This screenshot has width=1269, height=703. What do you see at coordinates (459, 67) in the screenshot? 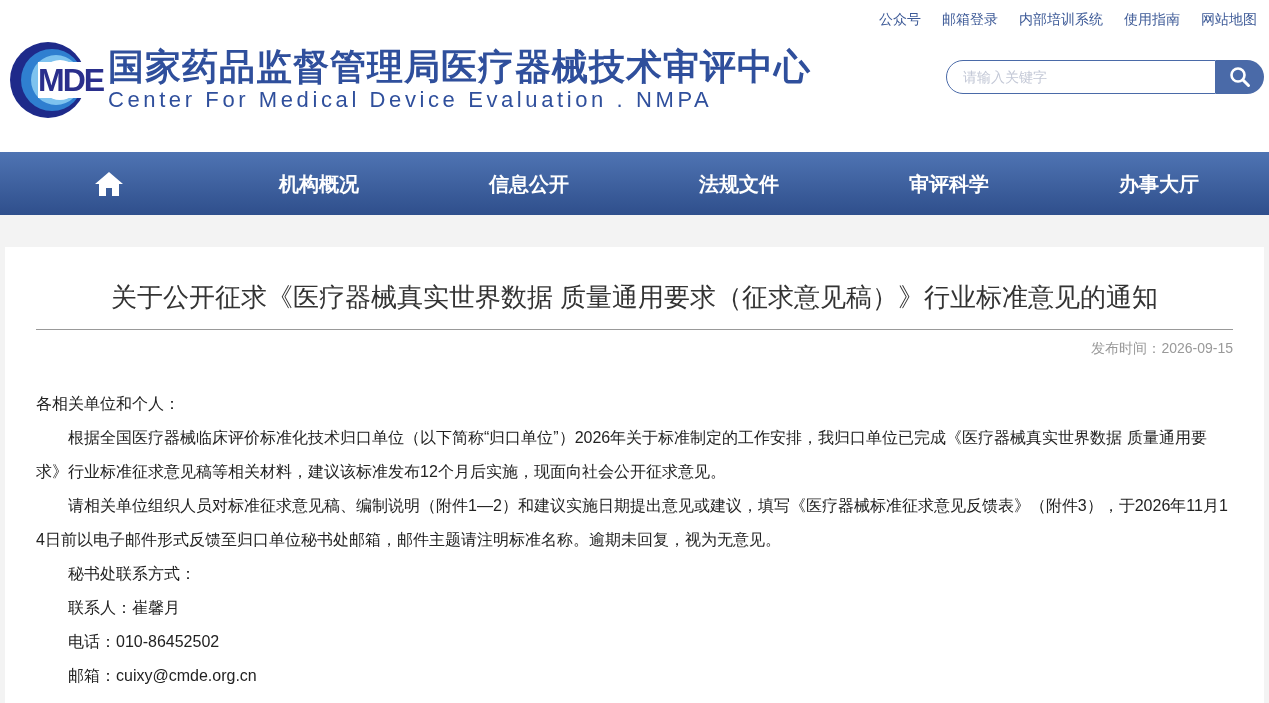
I see `site-title: 国家药品监督管理局医疗器械技术审评中心` at bounding box center [459, 67].